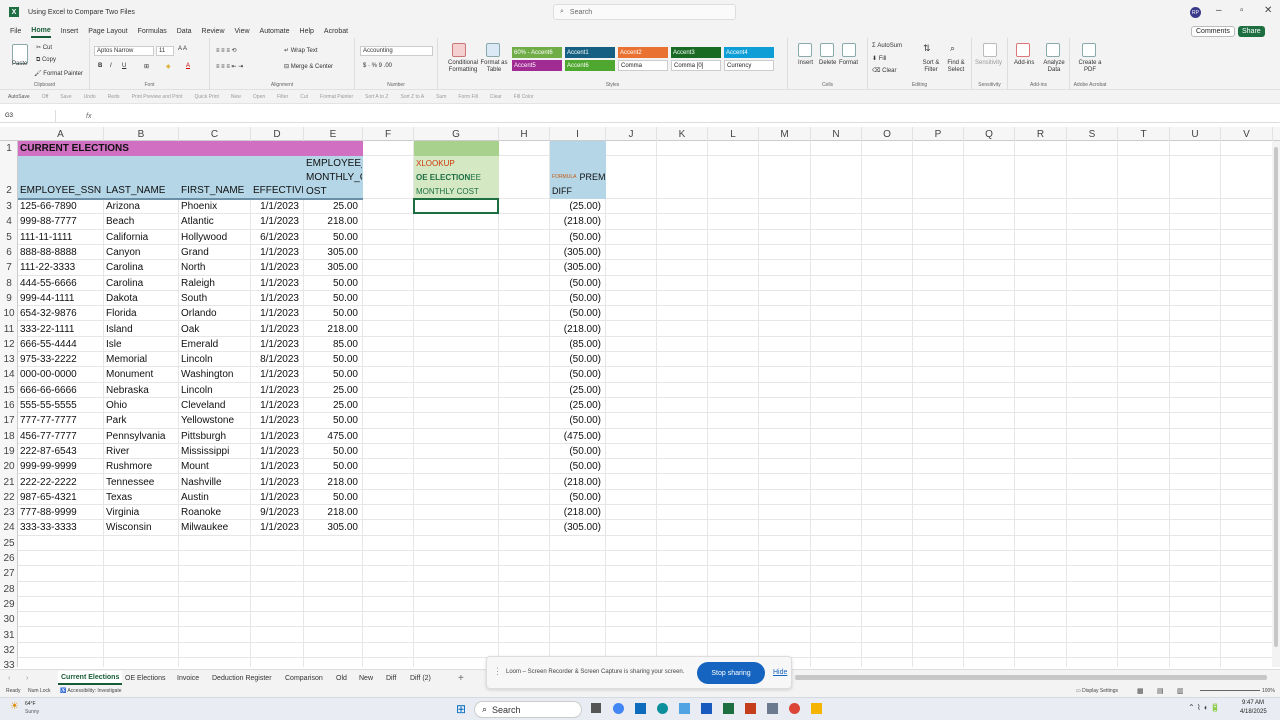 The image size is (1280, 720). Describe the element at coordinates (215, 190) in the screenshot. I see `header-first-name: FIRST_NAME` at that location.